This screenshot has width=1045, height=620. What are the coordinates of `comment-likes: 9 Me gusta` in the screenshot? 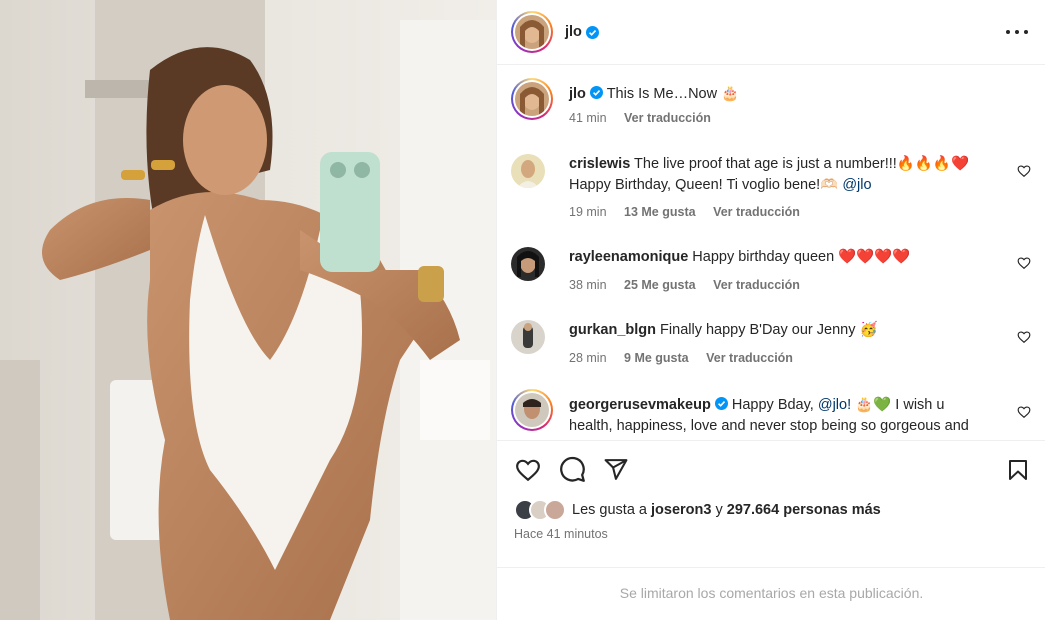 It's located at (656, 358).